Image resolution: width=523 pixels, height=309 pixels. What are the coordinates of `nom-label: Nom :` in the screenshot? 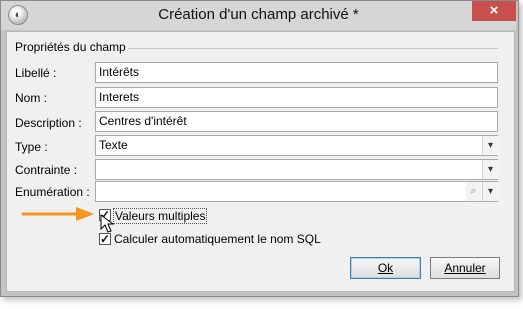 It's located at (31, 98).